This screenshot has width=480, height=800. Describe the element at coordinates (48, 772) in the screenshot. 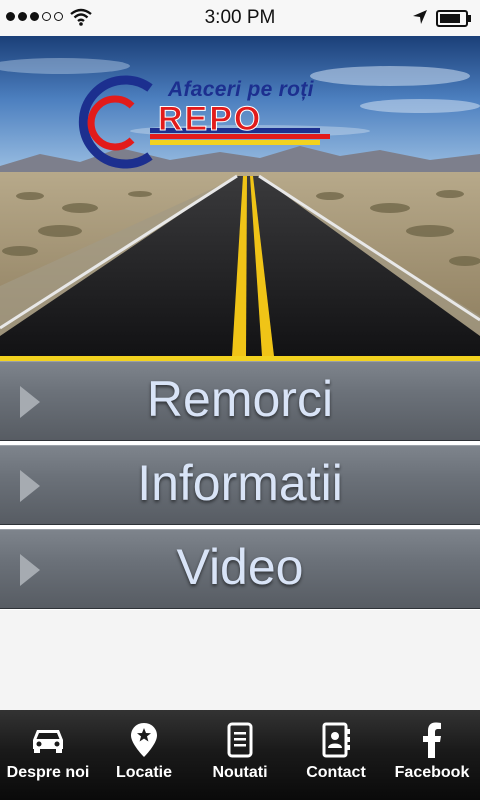

I see `tab-label: Despre noi` at that location.